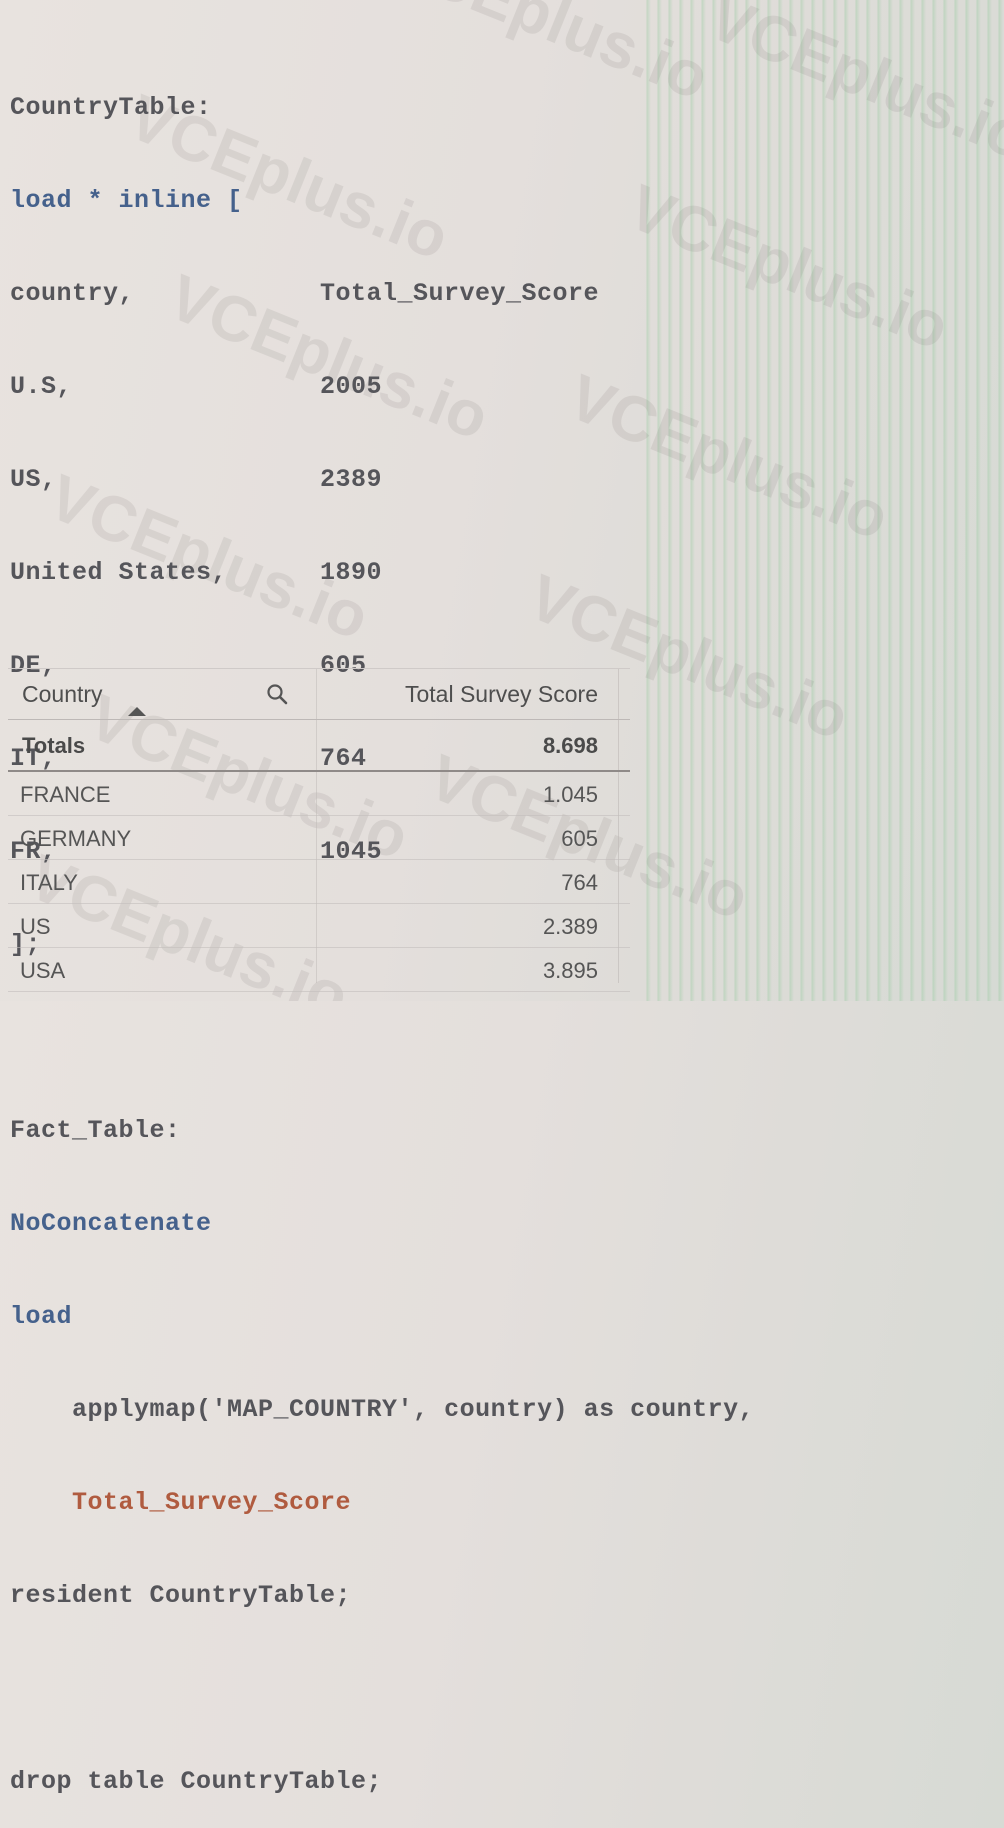 The image size is (1004, 1828). What do you see at coordinates (570, 794) in the screenshot?
I see `score-cell: 1.045` at bounding box center [570, 794].